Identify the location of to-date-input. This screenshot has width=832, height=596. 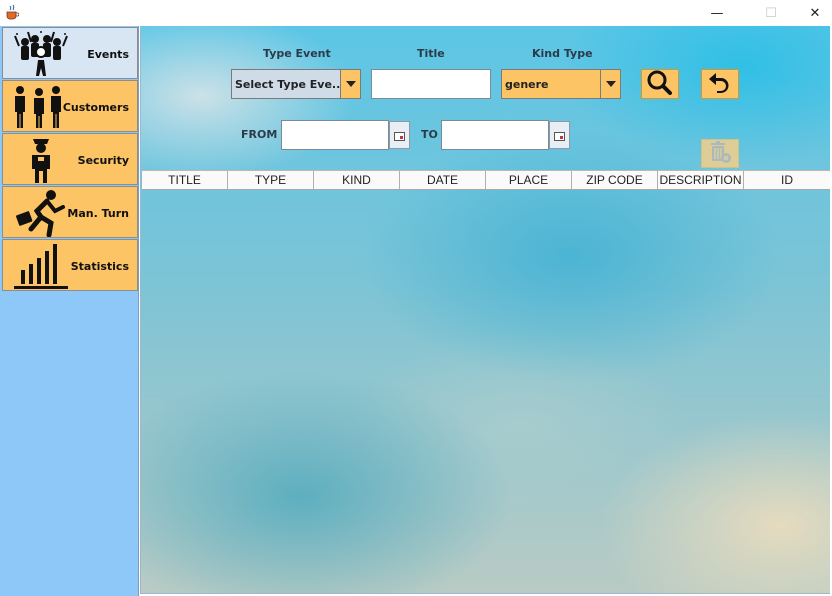
(495, 135).